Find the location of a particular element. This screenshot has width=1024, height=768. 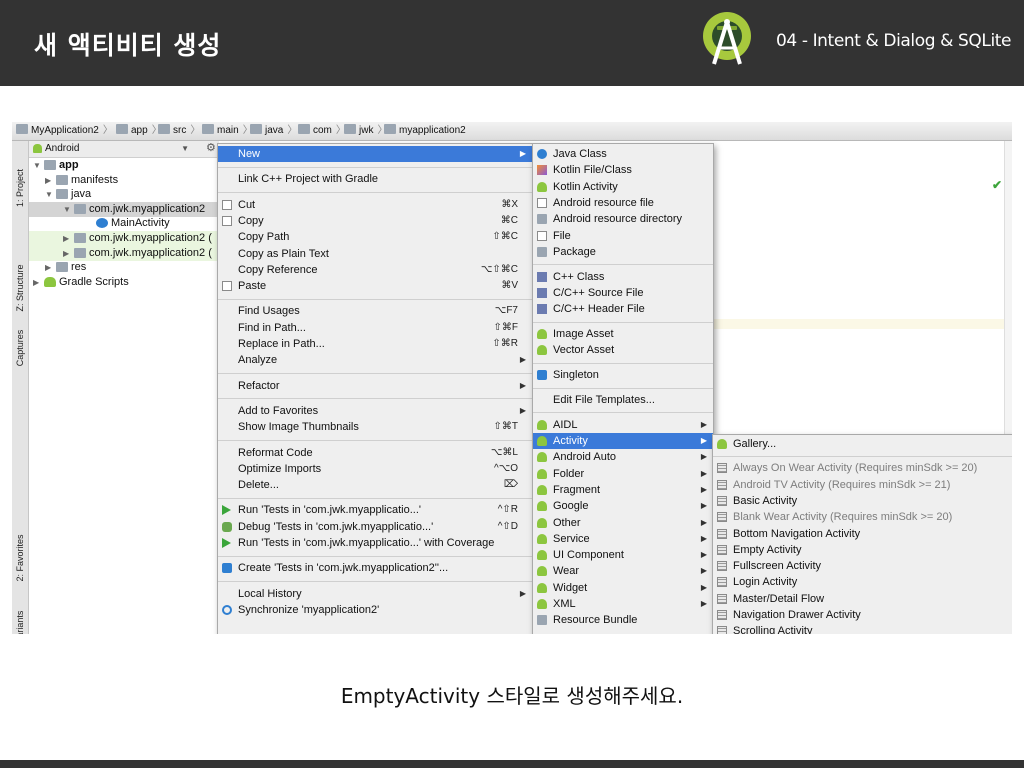

project-view-selector: Android ▼ is located at coordinates (111, 148).